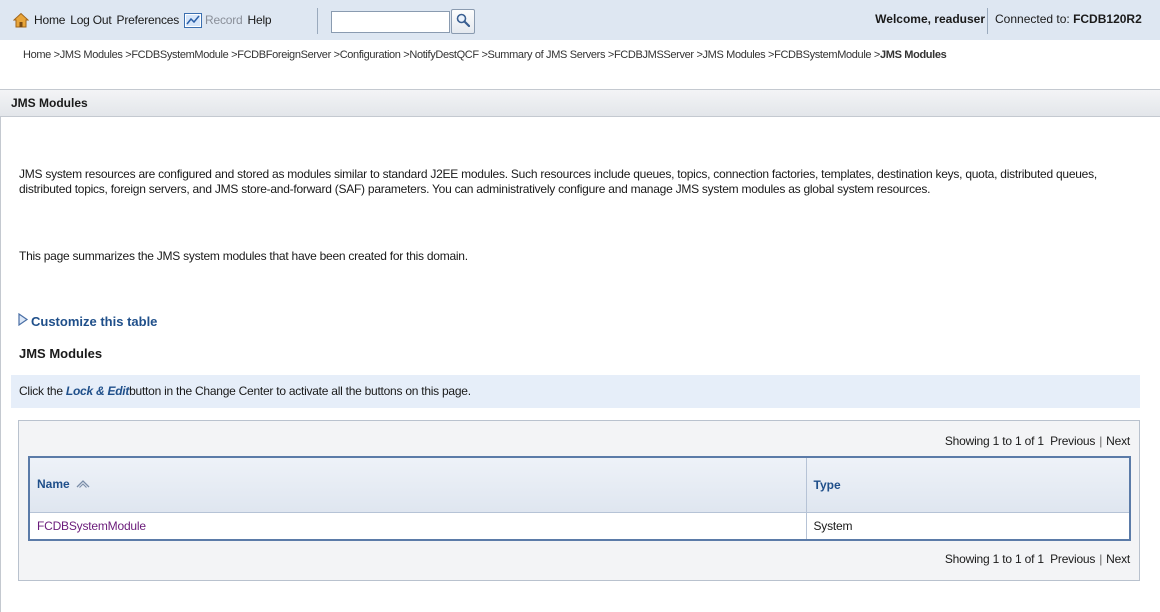  Describe the element at coordinates (930, 19) in the screenshot. I see `welcome-message: Welcome, readuser` at that location.